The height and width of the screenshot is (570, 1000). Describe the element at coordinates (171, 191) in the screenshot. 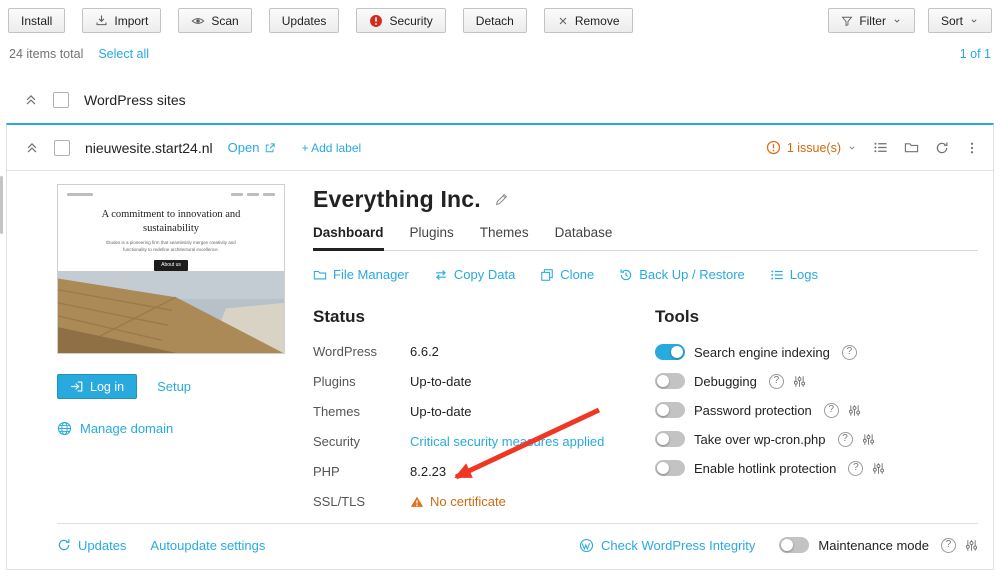

I see `thumbnail-nav` at that location.